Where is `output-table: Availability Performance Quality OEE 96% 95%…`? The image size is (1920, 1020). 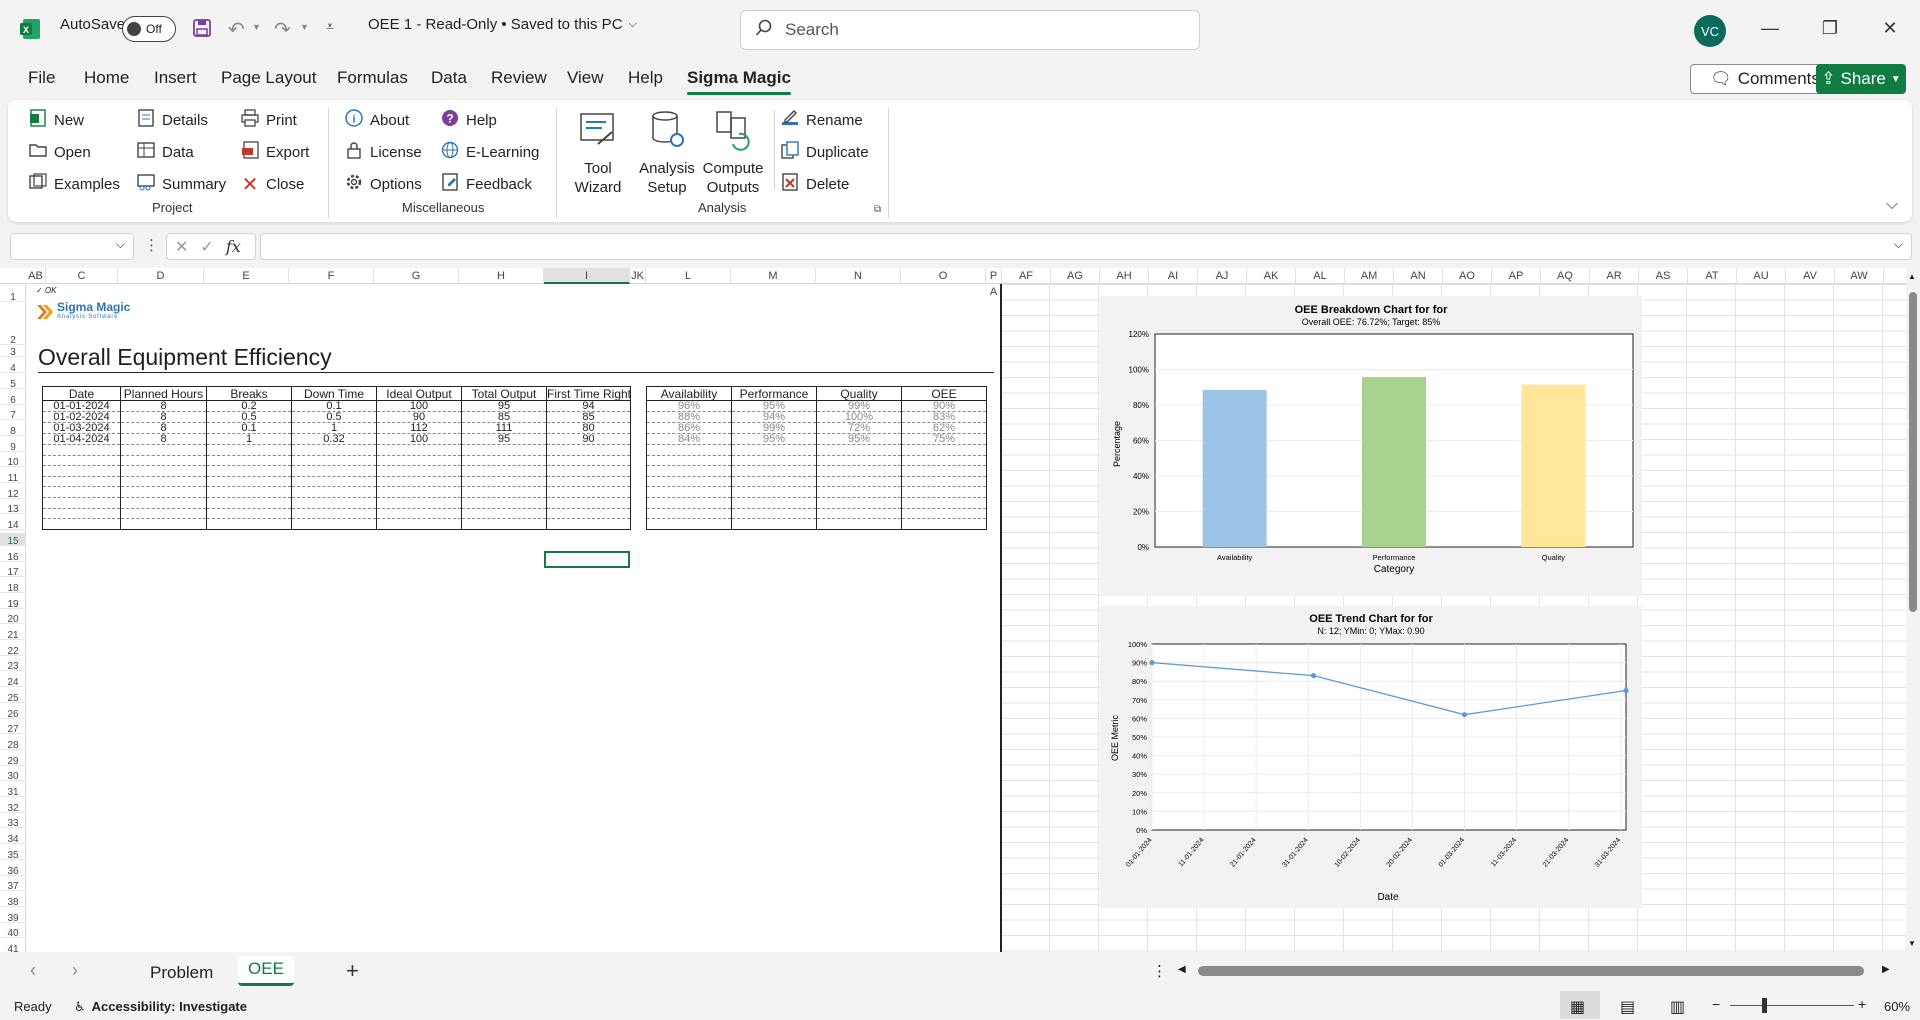
output-table: Availability Performance Quality OEE 96% 95%… is located at coordinates (816, 458).